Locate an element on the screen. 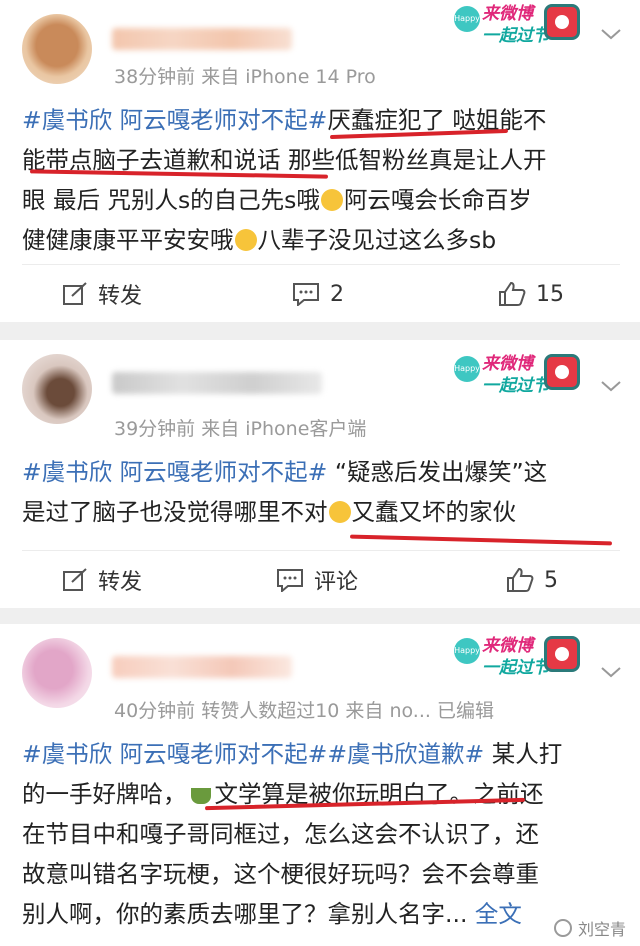  like-button: 5 is located at coordinates (532, 580).